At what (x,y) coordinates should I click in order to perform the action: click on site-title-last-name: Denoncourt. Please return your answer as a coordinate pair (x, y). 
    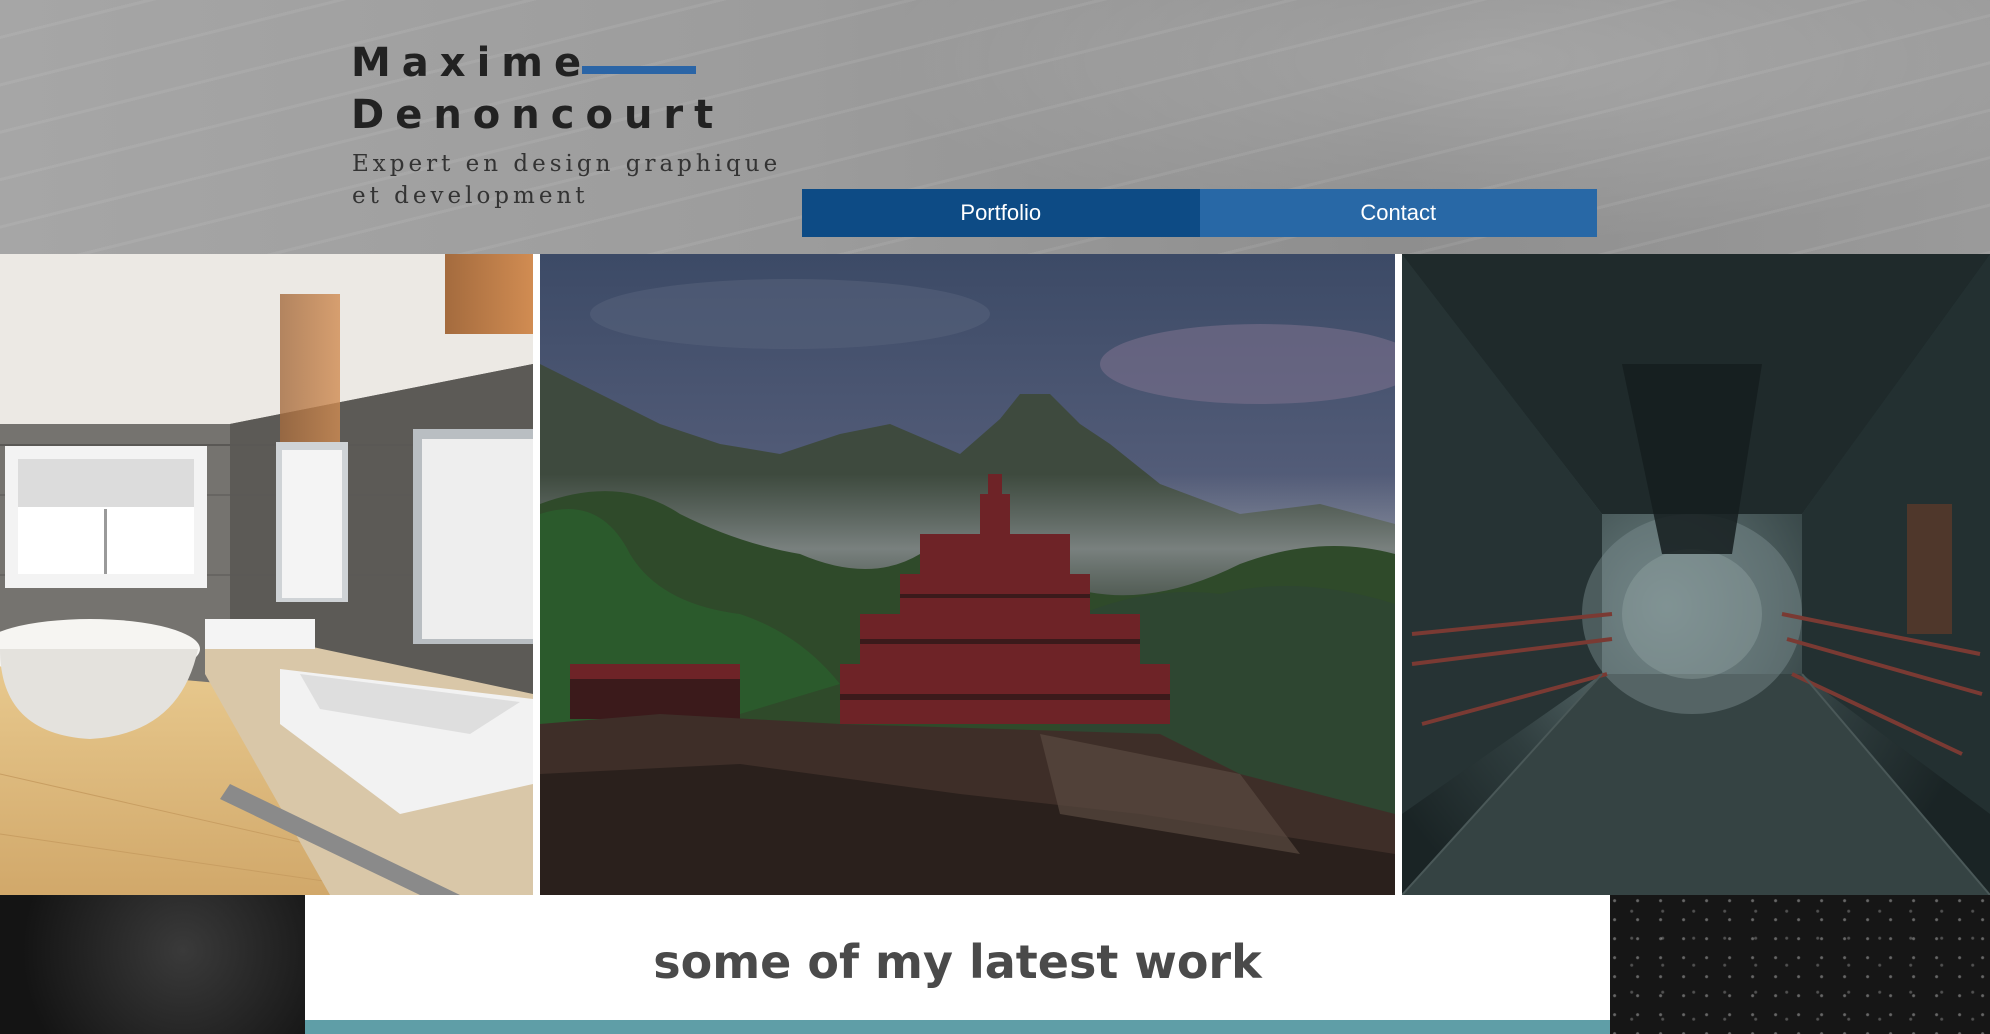
    Looking at the image, I should click on (538, 115).